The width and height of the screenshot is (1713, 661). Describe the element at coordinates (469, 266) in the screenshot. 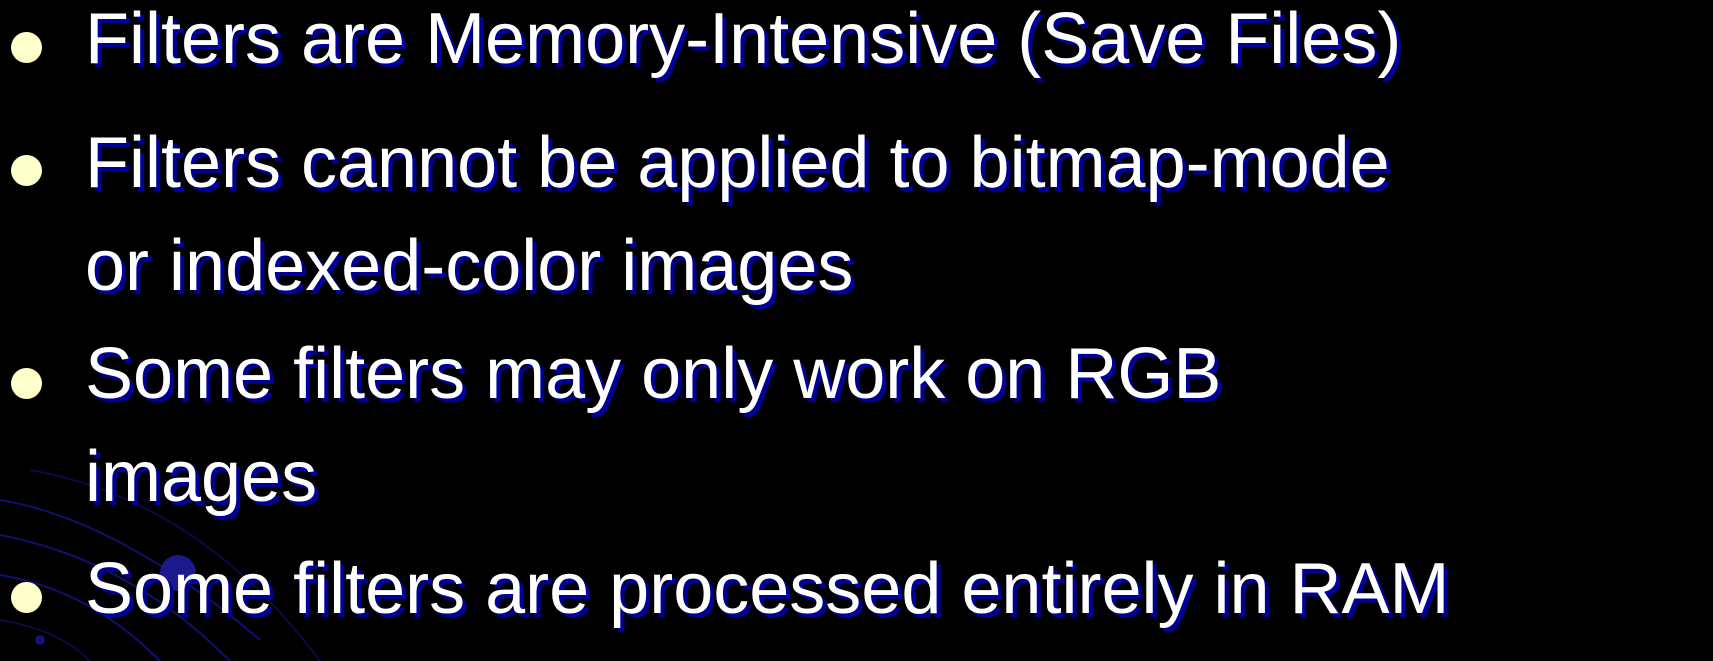

I see `bullet-line: or indexed-color images` at that location.